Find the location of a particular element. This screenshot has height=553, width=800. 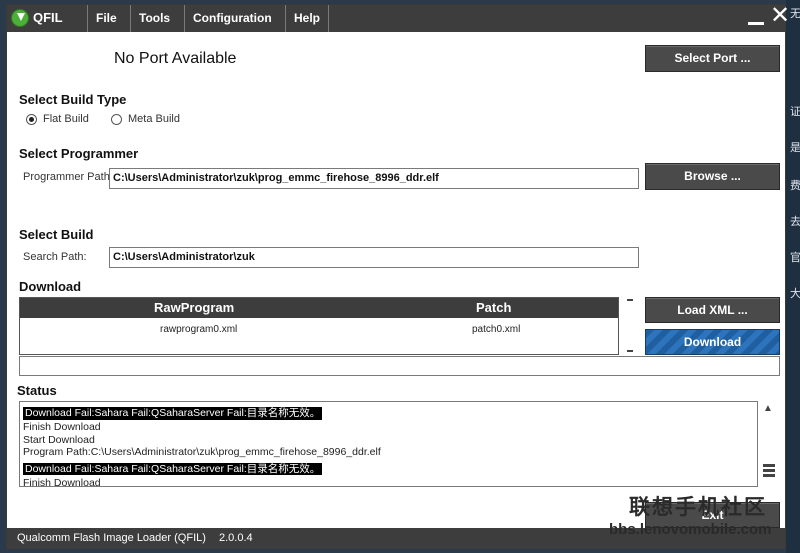

desktop-text: 无 is located at coordinates (795, 14).